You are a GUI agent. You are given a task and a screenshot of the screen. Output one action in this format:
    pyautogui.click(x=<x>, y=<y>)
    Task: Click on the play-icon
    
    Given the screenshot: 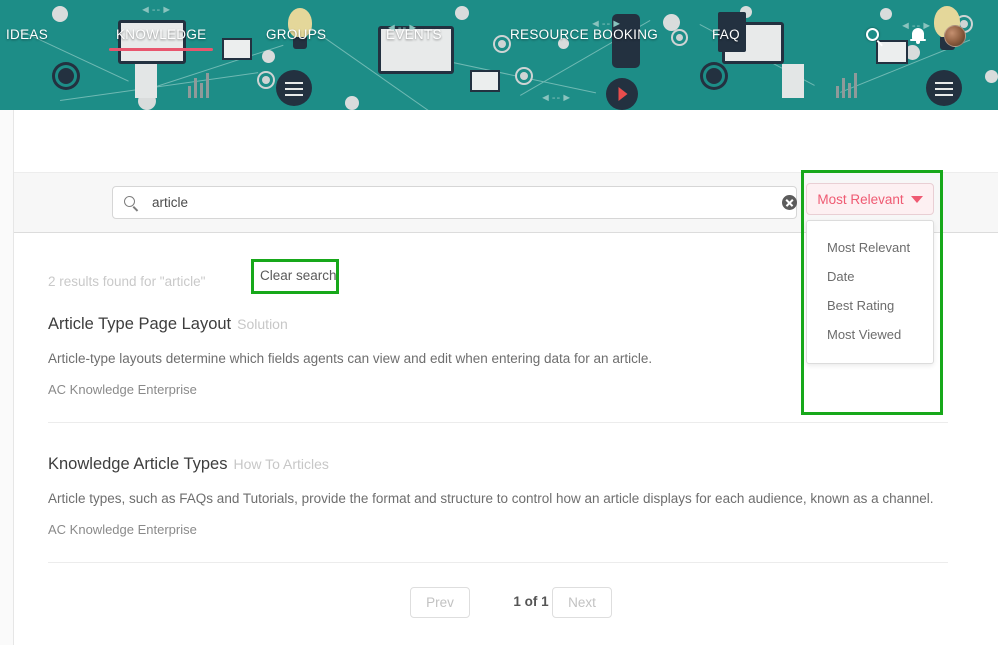 What is the action you would take?
    pyautogui.click(x=622, y=94)
    